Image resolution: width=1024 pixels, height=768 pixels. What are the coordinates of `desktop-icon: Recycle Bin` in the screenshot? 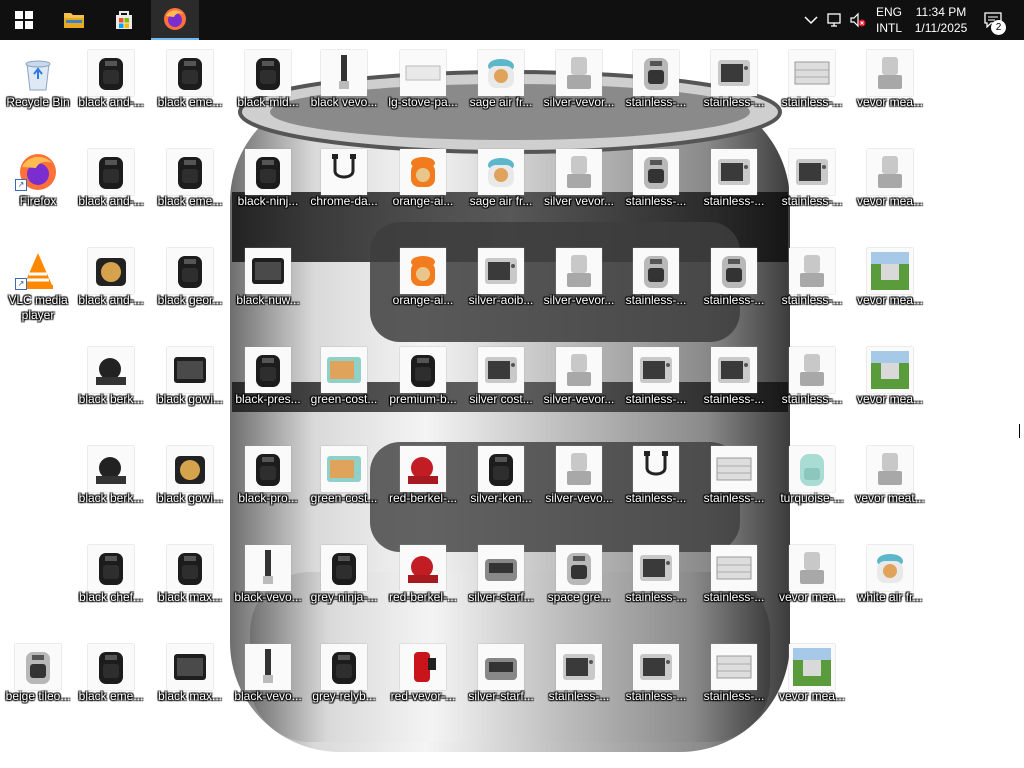 It's located at (38, 92).